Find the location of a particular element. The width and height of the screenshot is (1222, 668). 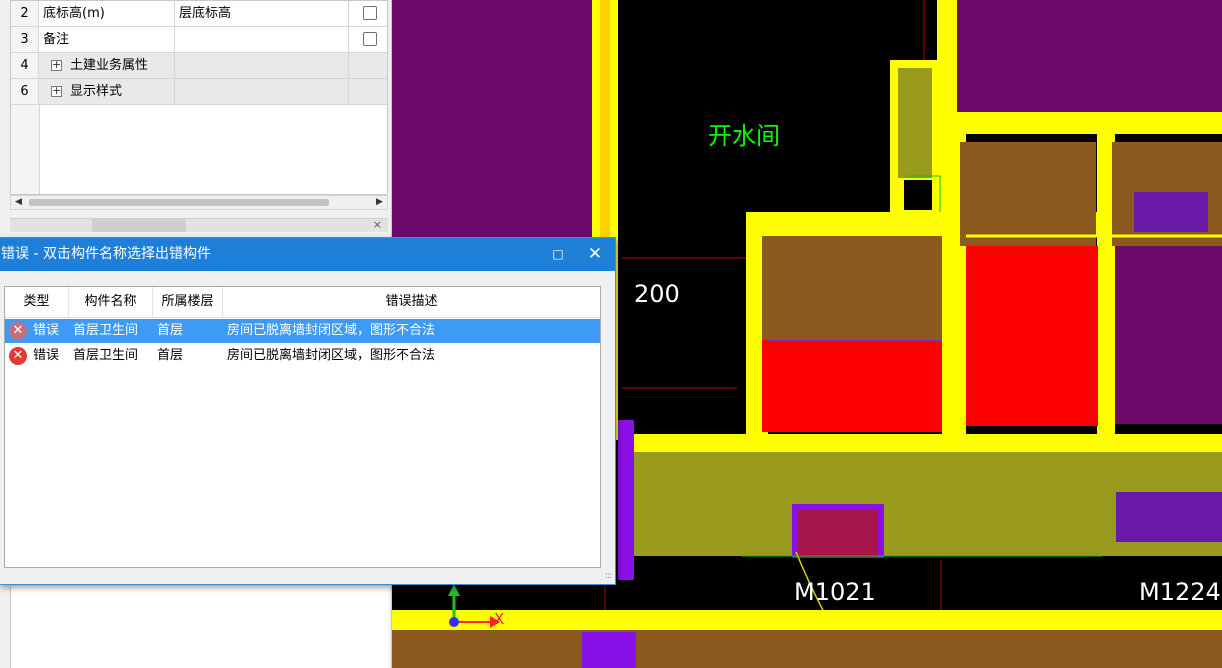

door-opening-m1021 is located at coordinates (838, 531).